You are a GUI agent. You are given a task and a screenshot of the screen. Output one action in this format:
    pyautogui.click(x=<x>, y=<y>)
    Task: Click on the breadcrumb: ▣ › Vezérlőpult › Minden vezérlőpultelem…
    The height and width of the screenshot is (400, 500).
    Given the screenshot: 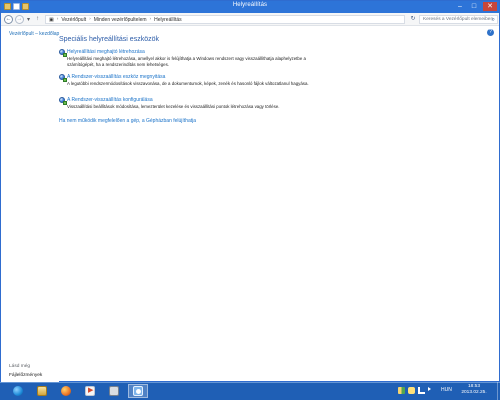 What is the action you would take?
    pyautogui.click(x=225, y=19)
    